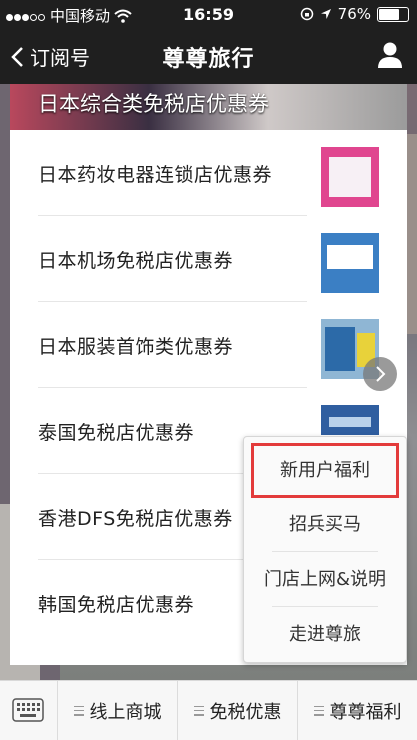 The image size is (417, 740). I want to click on menu-item-store-wifi: 门店上网&说明, so click(325, 579).